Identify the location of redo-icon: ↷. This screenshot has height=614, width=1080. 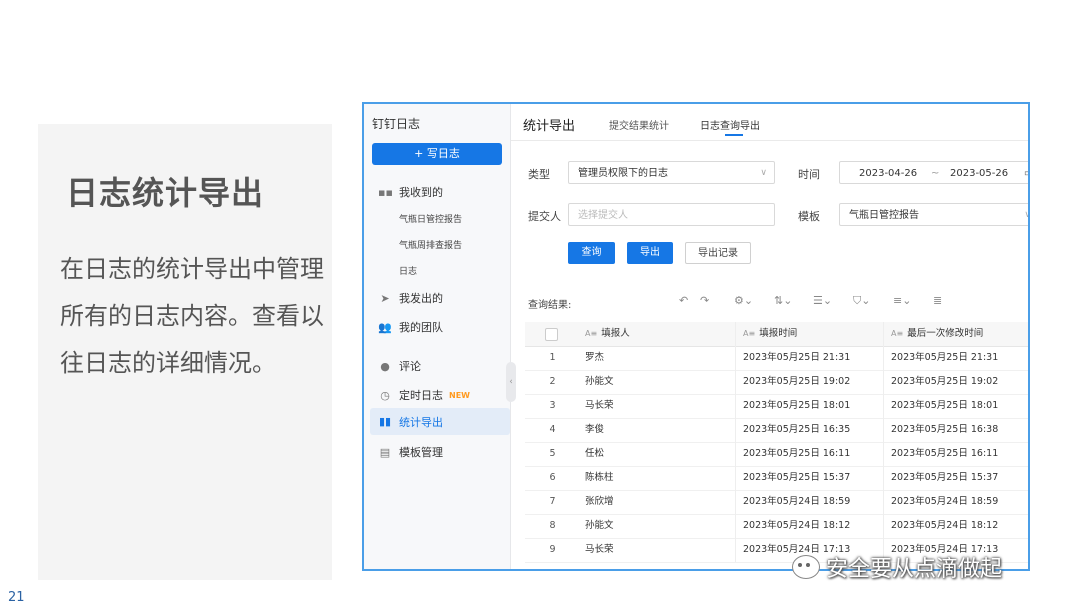
(704, 300).